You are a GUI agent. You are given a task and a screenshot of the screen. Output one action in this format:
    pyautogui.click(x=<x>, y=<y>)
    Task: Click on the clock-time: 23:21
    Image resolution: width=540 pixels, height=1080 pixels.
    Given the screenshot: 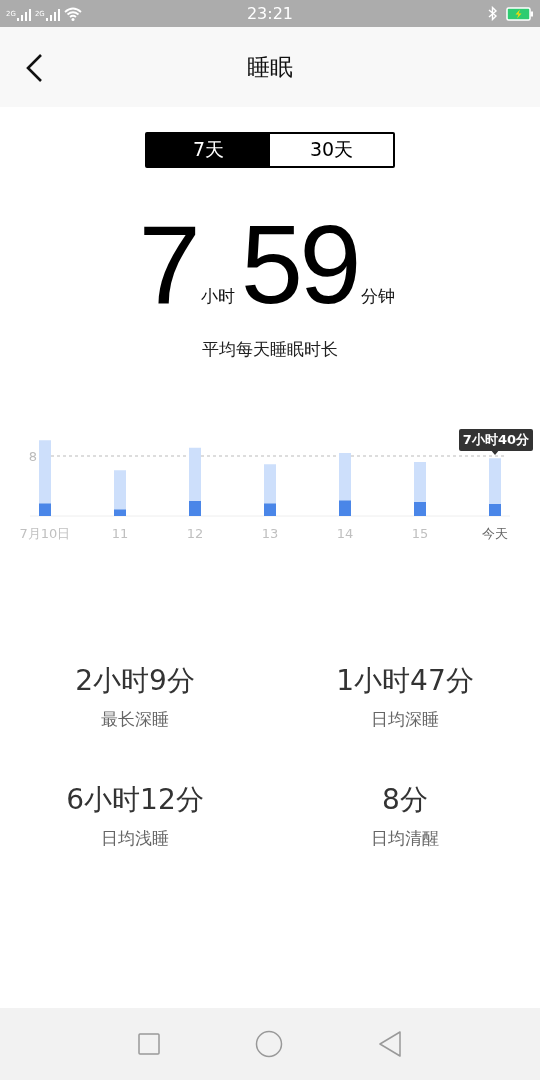 What is the action you would take?
    pyautogui.click(x=270, y=13)
    